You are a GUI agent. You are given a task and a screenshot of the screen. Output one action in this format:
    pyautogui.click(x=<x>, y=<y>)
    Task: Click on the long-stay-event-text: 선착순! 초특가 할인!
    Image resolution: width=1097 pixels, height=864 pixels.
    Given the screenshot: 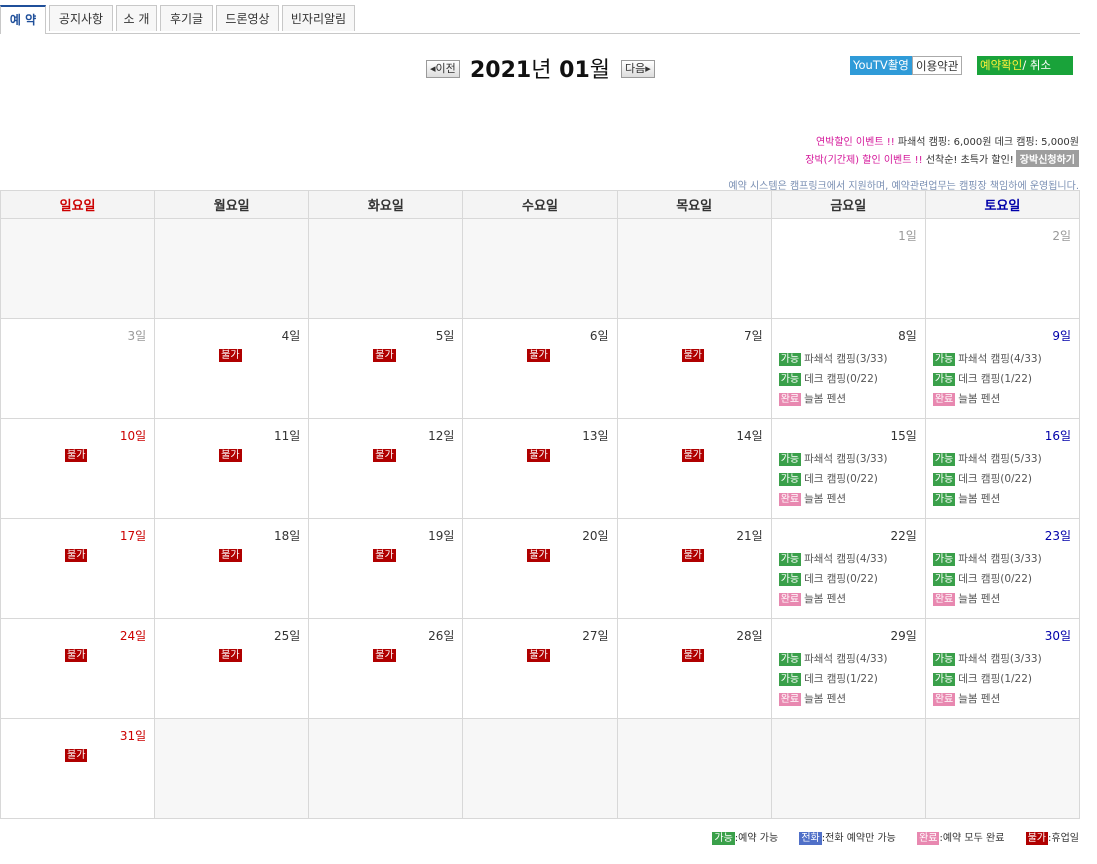 What is the action you would take?
    pyautogui.click(x=969, y=160)
    